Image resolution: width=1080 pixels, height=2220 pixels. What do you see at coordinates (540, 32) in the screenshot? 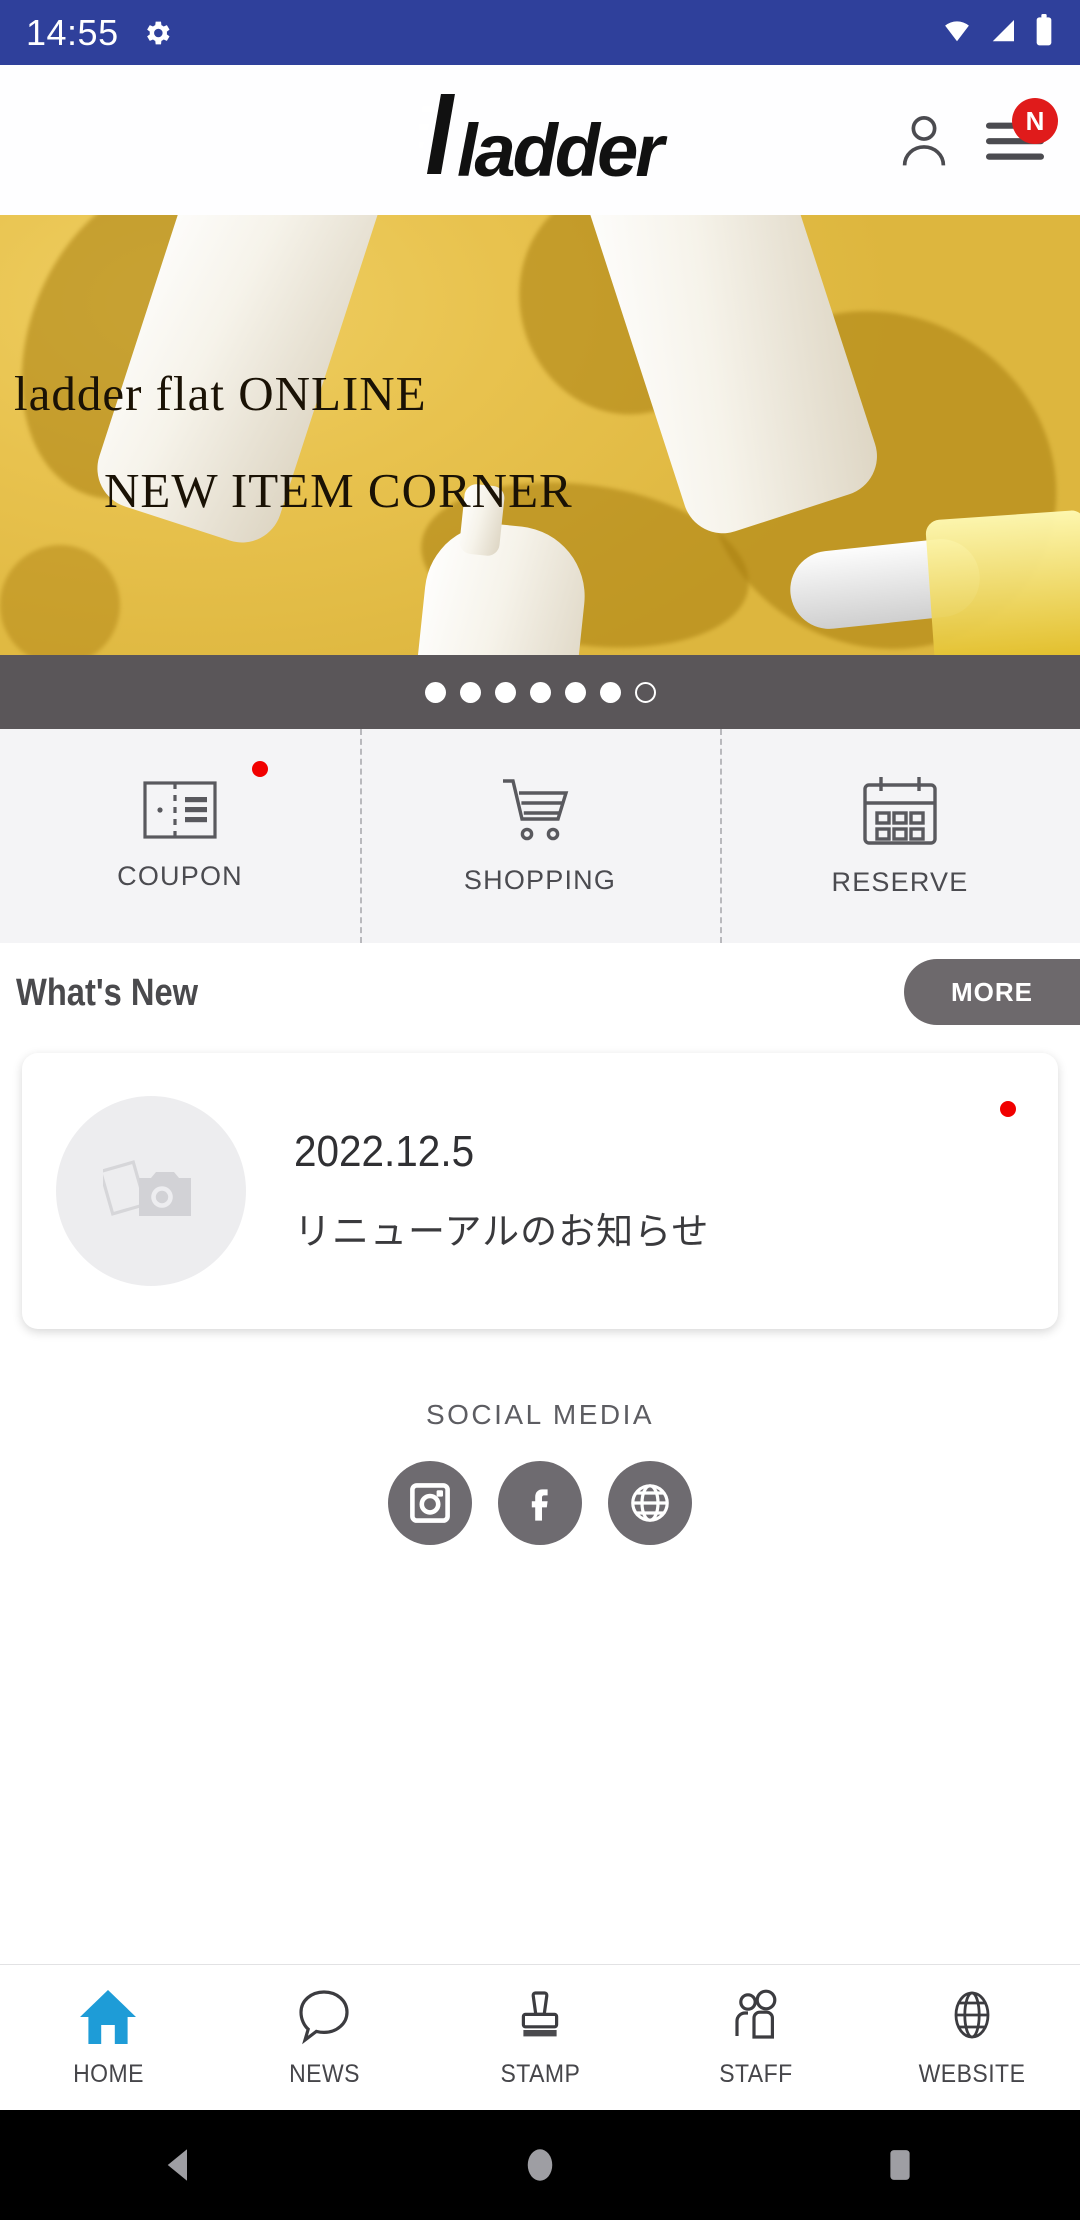
I see `status-bar: 14:55` at bounding box center [540, 32].